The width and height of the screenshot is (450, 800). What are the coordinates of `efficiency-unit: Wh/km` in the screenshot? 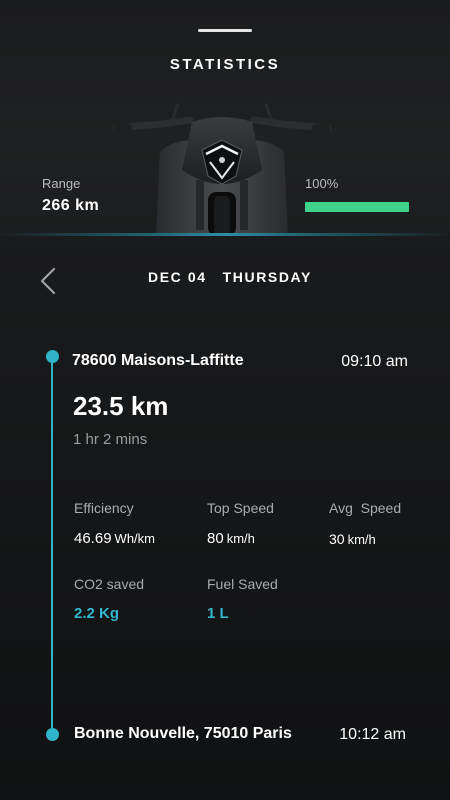 It's located at (134, 538).